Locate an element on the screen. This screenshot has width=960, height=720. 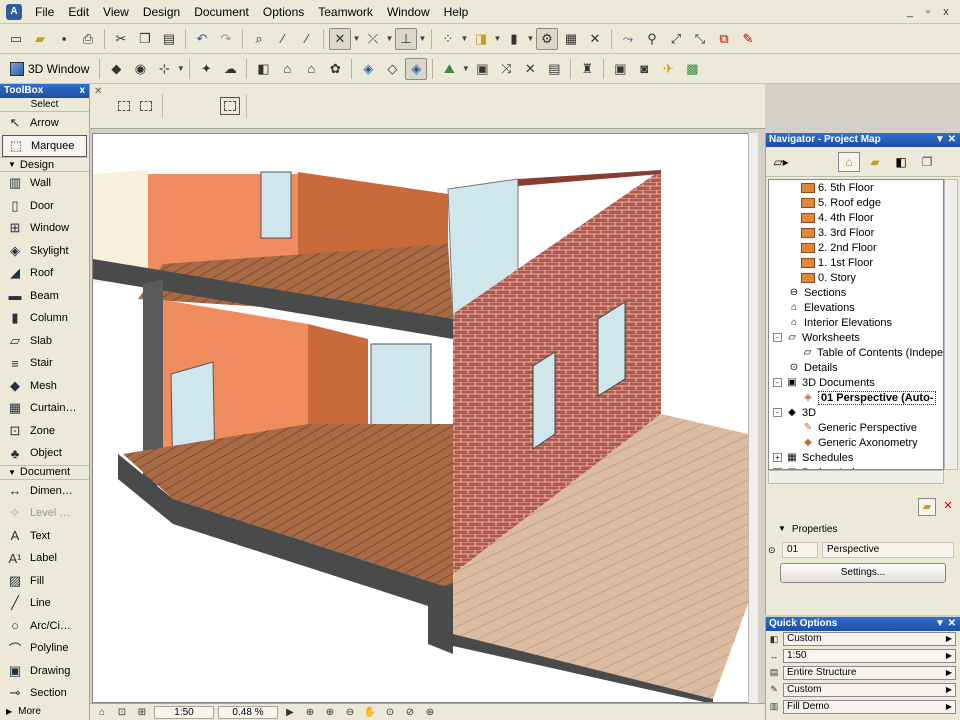
zoom-field: 0.48 % is located at coordinates (248, 712).